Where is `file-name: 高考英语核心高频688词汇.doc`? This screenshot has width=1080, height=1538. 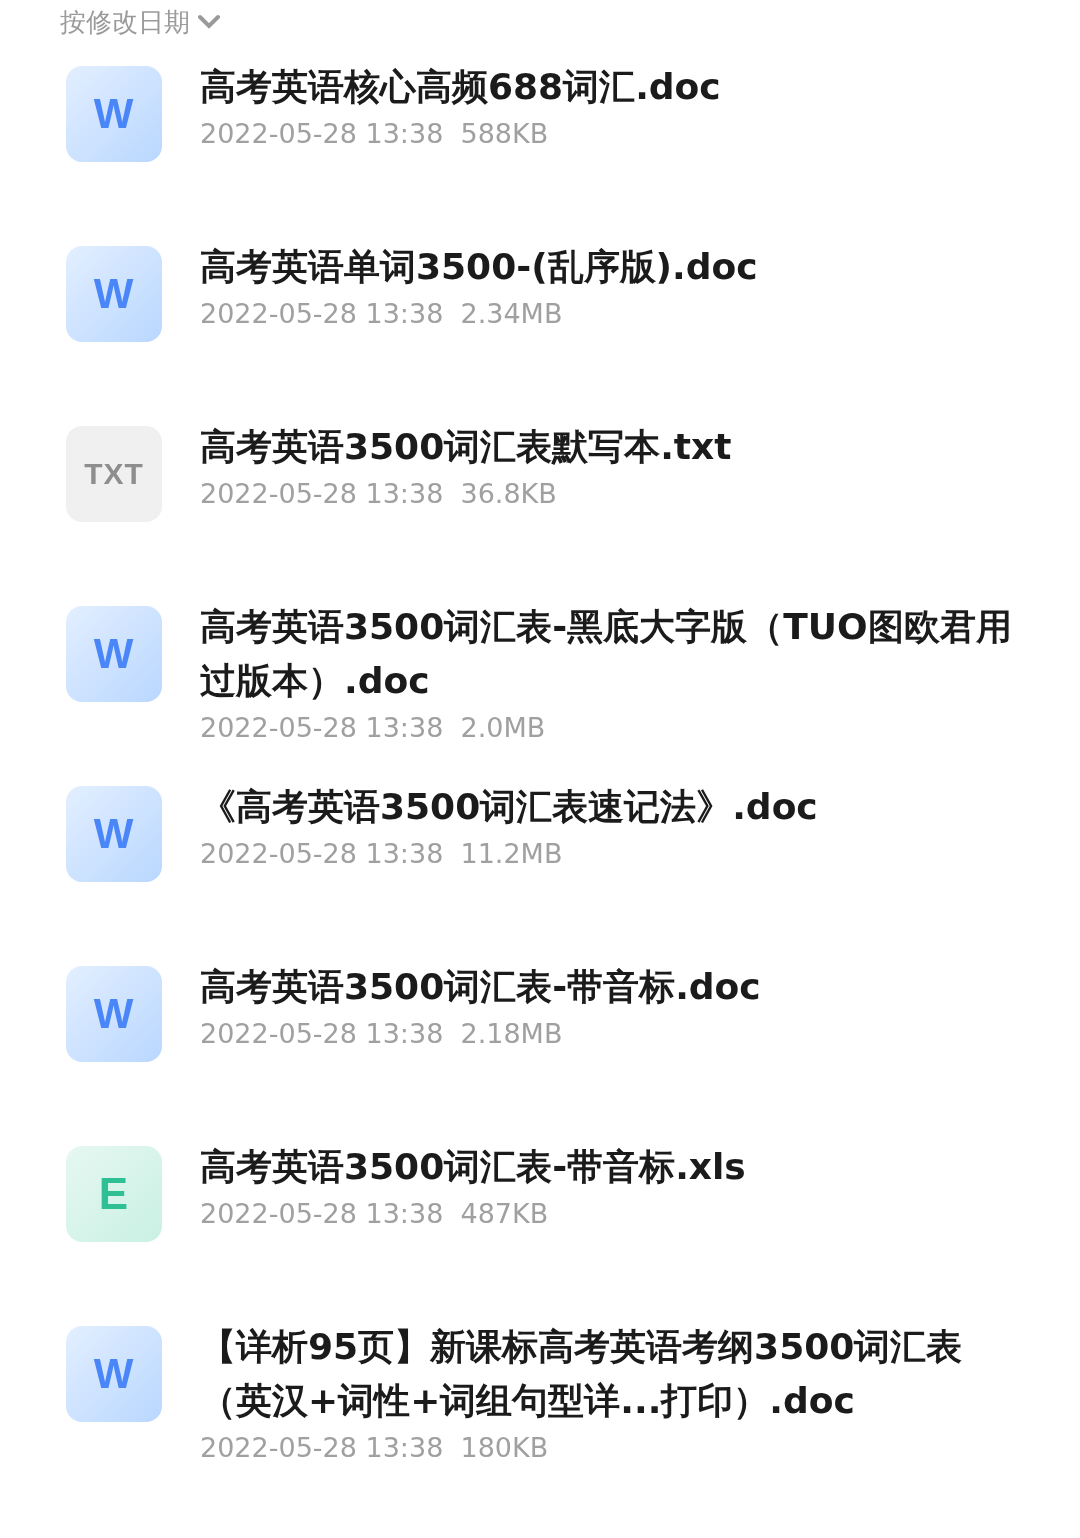 file-name: 高考英语核心高频688词汇.doc is located at coordinates (610, 87).